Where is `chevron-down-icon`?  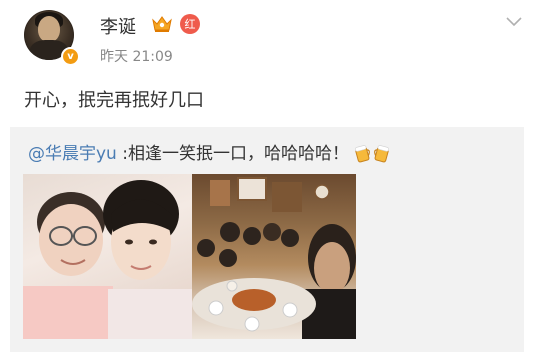 chevron-down-icon is located at coordinates (514, 22).